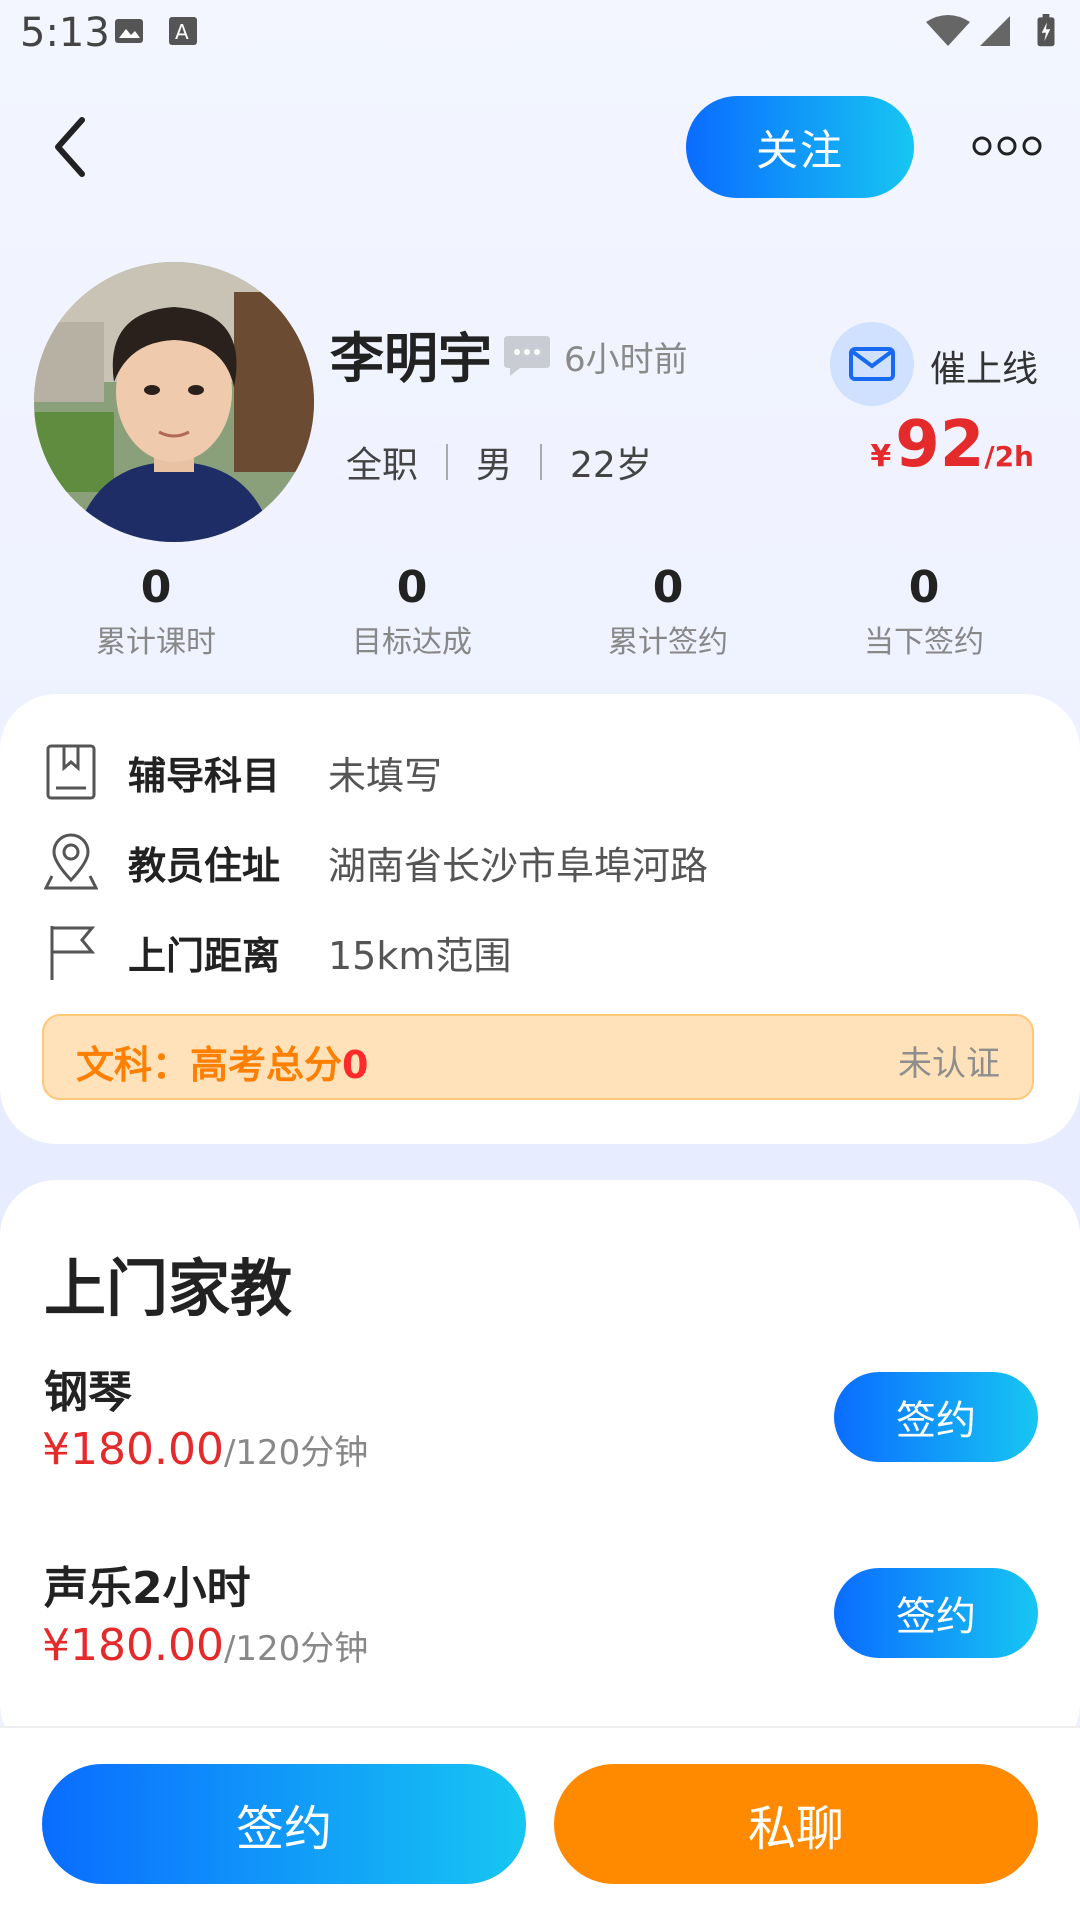  Describe the element at coordinates (527, 356) in the screenshot. I see `message-bubble-icon` at that location.